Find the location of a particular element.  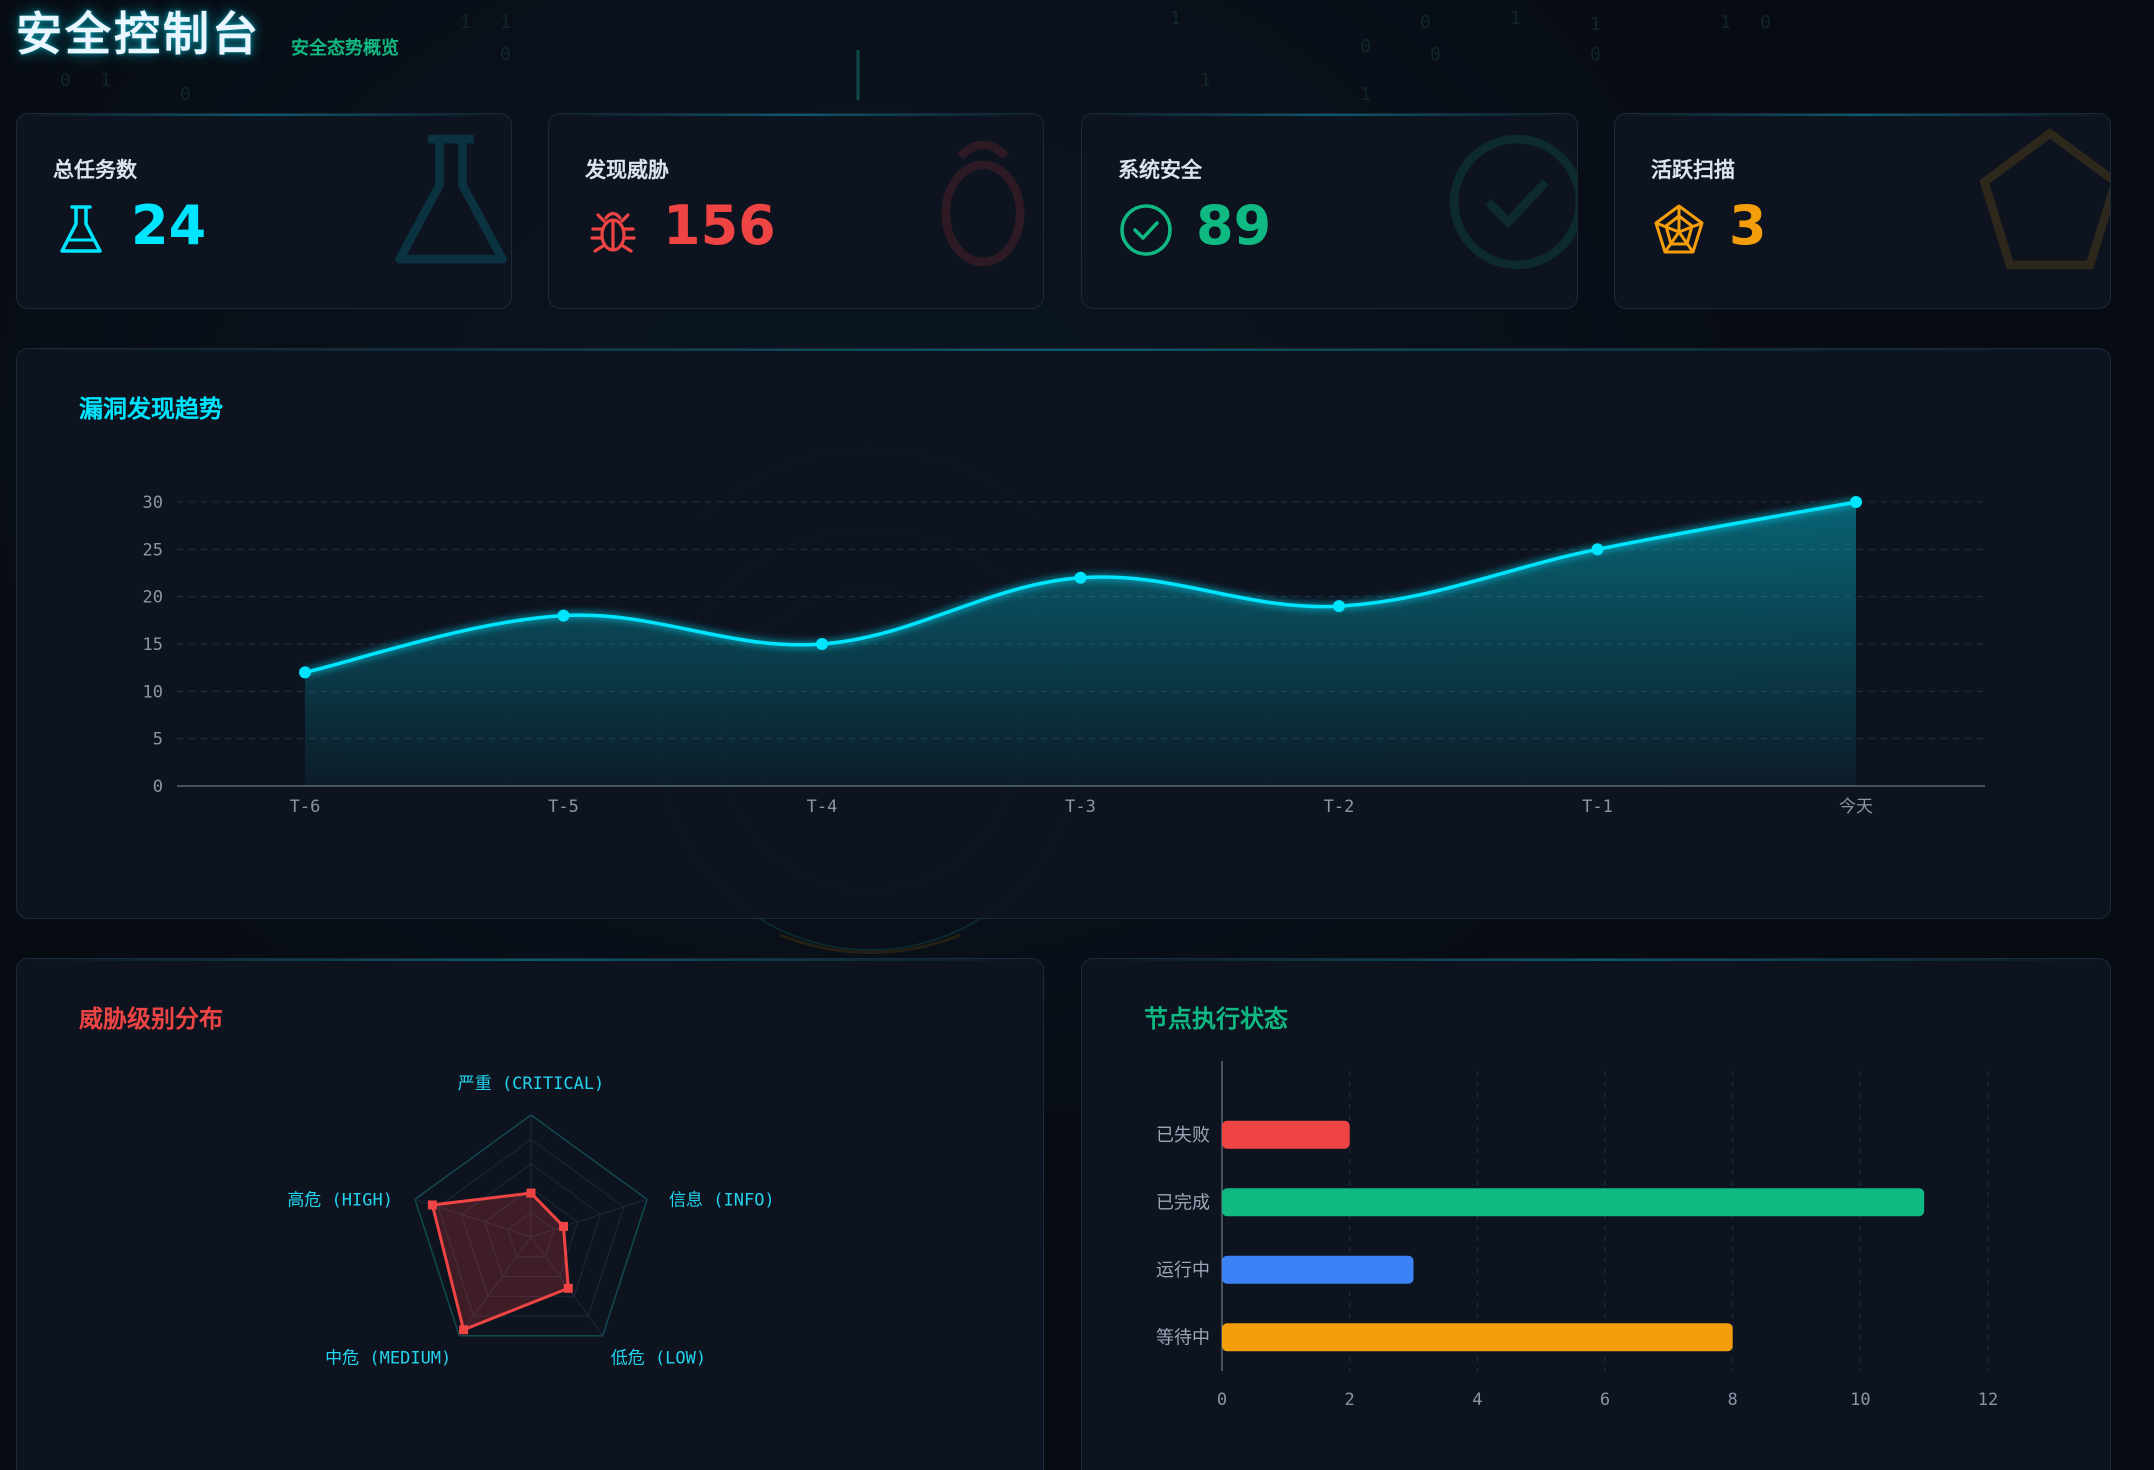

y-tick-label: 0 is located at coordinates (158, 787).